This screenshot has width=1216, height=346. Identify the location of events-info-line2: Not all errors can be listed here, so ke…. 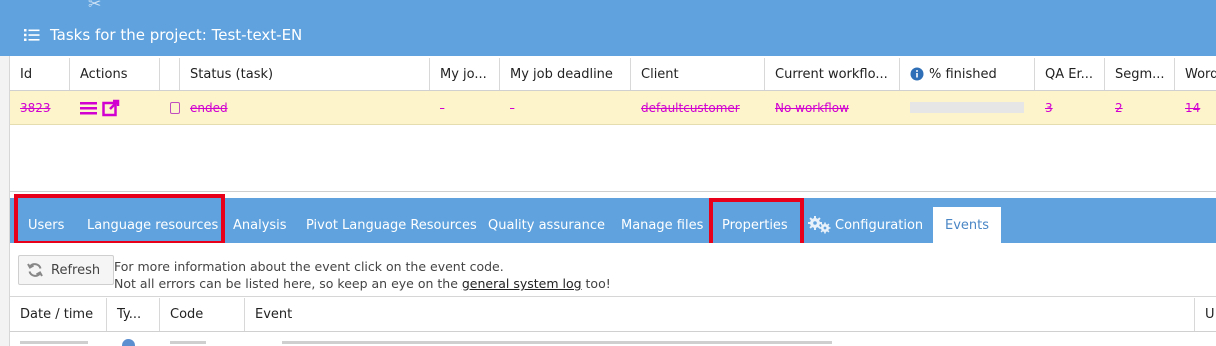
(362, 283).